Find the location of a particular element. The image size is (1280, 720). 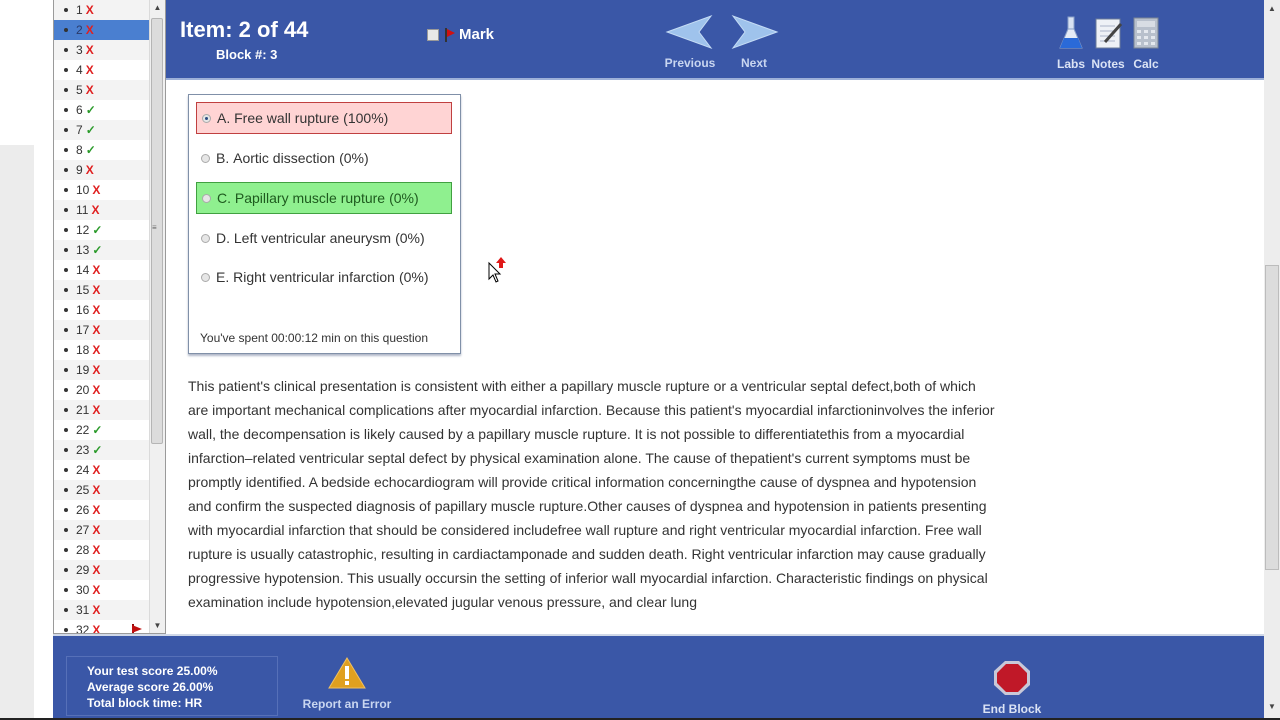

question-list-item: 24 X is located at coordinates (103, 470).